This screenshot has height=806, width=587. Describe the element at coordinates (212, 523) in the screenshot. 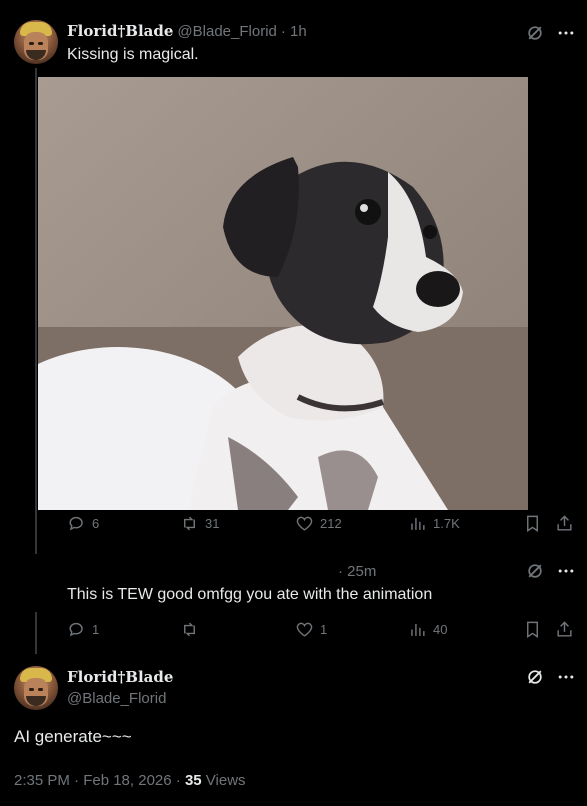

I see `retweet-count: 31` at that location.